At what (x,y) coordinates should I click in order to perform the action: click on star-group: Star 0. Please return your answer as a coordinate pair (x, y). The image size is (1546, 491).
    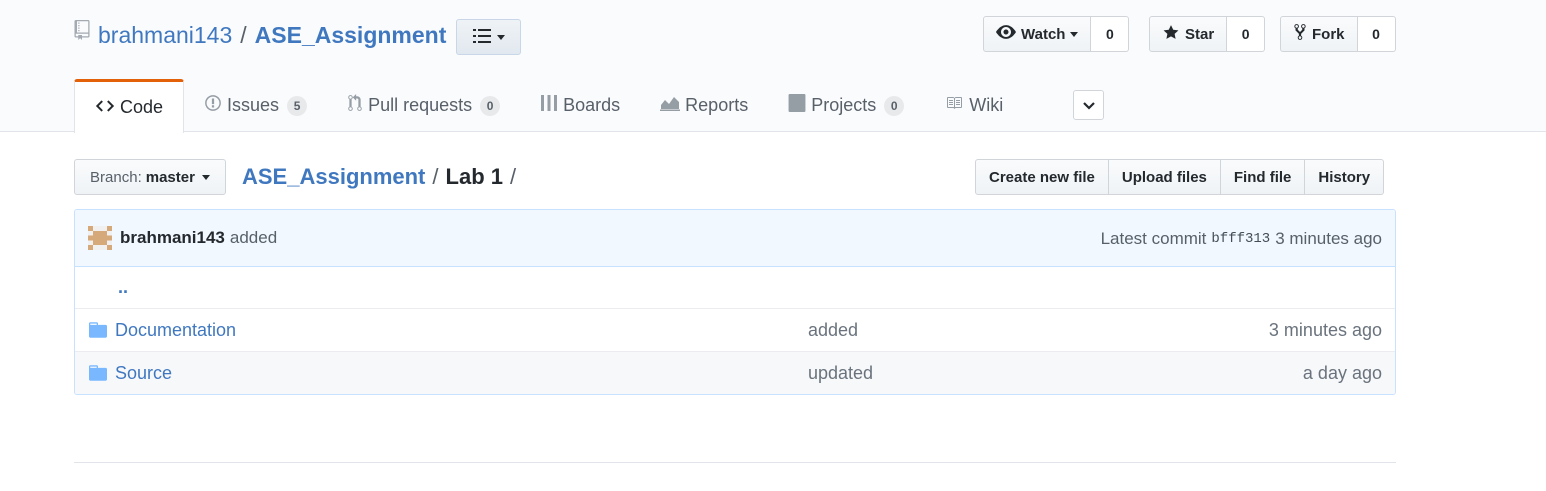
    Looking at the image, I should click on (1207, 34).